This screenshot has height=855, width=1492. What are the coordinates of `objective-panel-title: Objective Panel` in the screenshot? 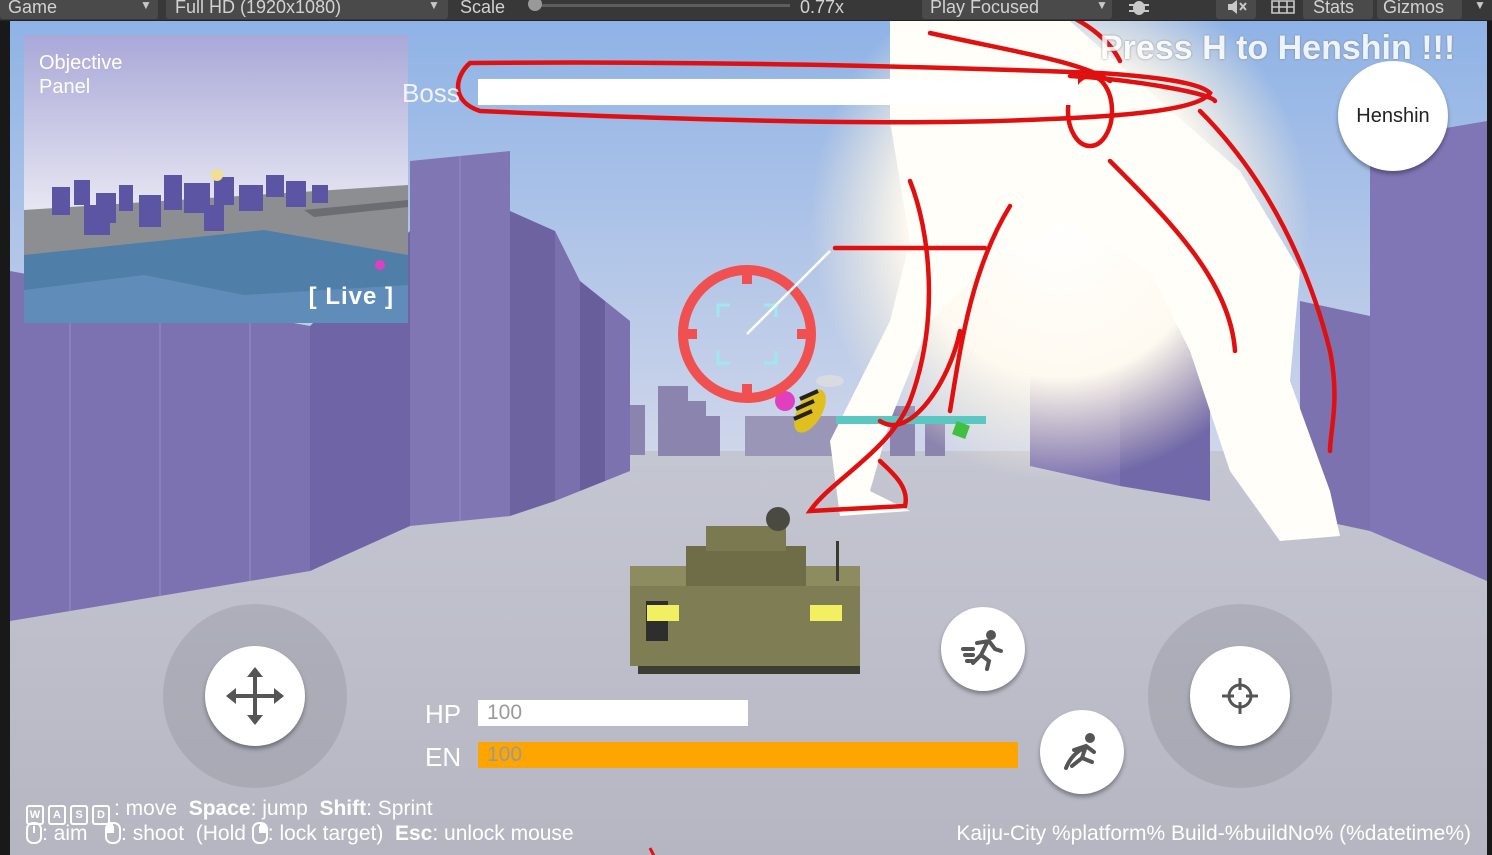 It's located at (81, 75).